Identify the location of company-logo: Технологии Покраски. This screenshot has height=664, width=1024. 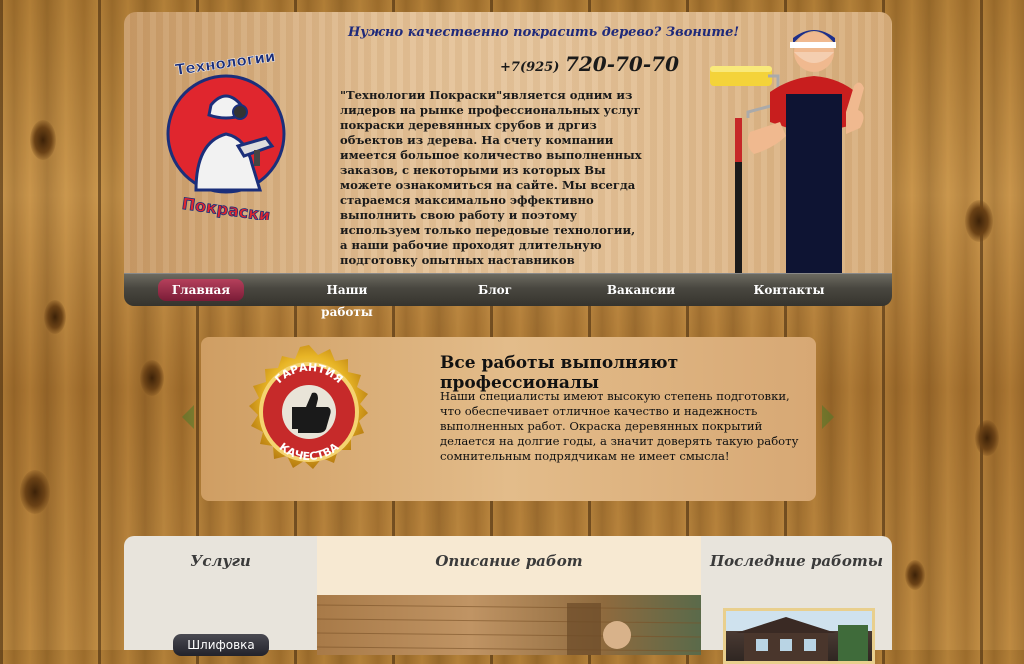
(226, 135).